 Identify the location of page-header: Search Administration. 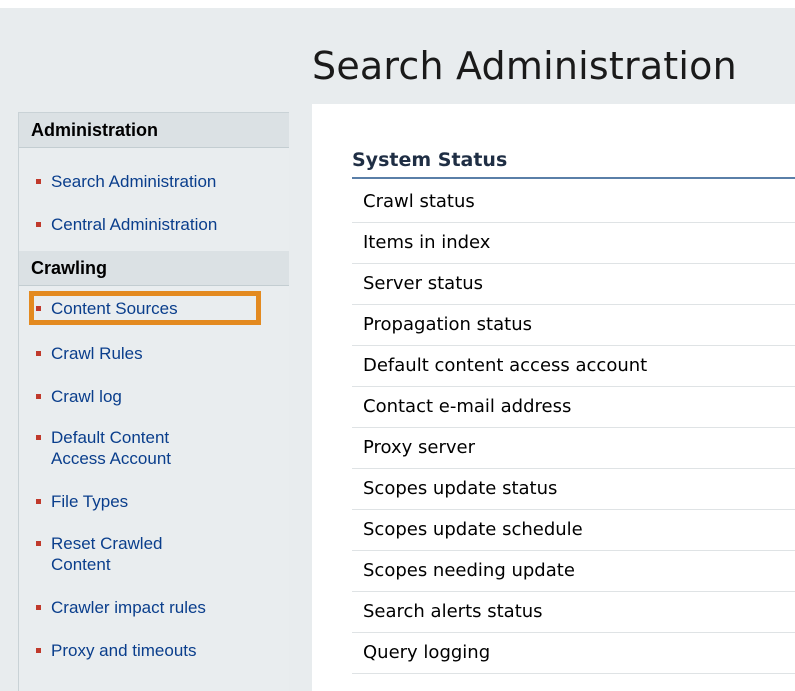
(397, 56).